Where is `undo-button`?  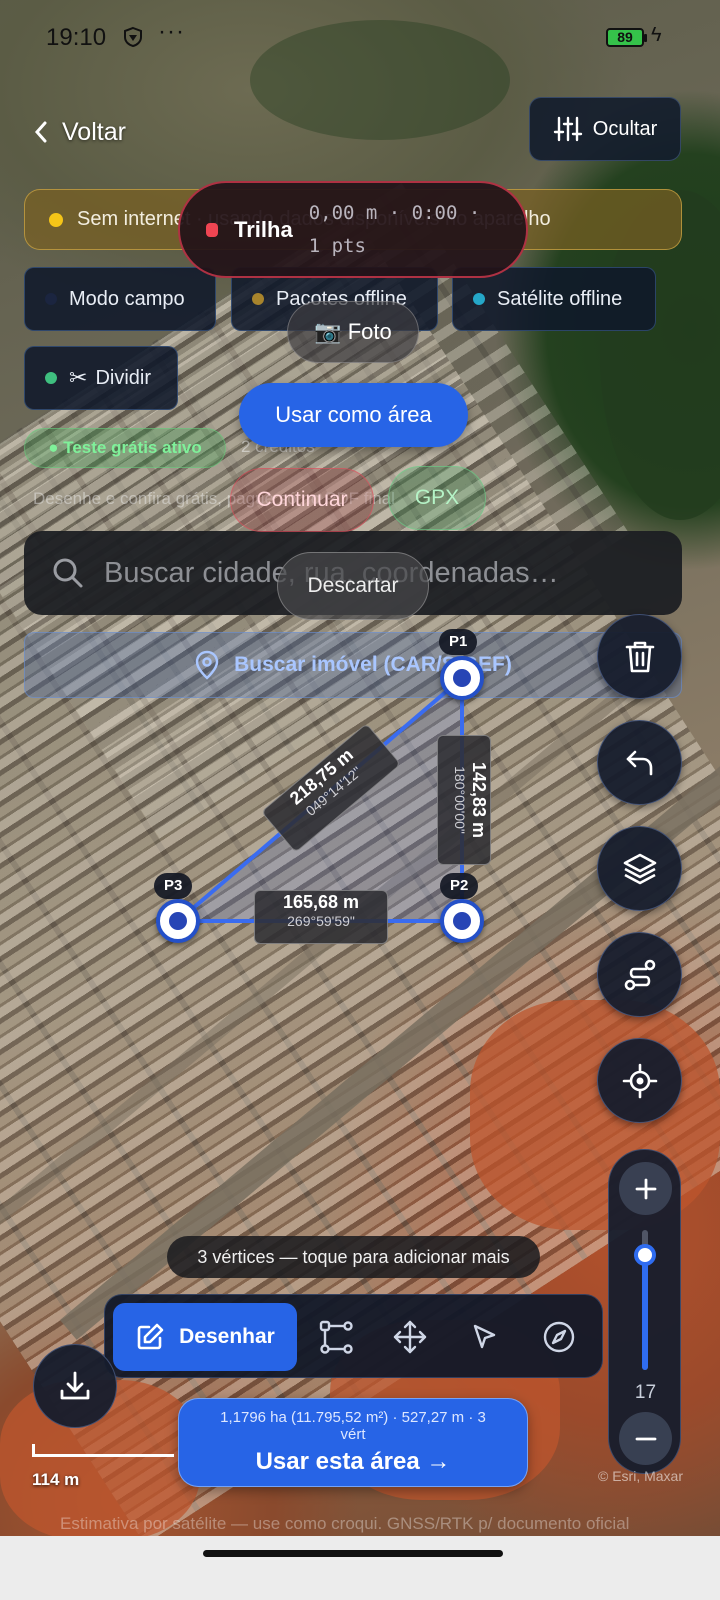 undo-button is located at coordinates (639, 762).